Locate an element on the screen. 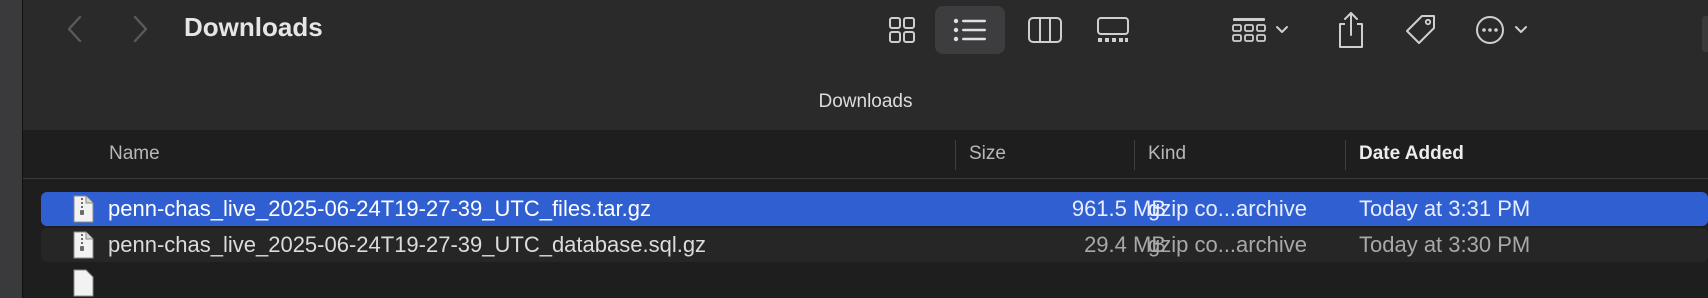  chevron-right-icon is located at coordinates (140, 29).